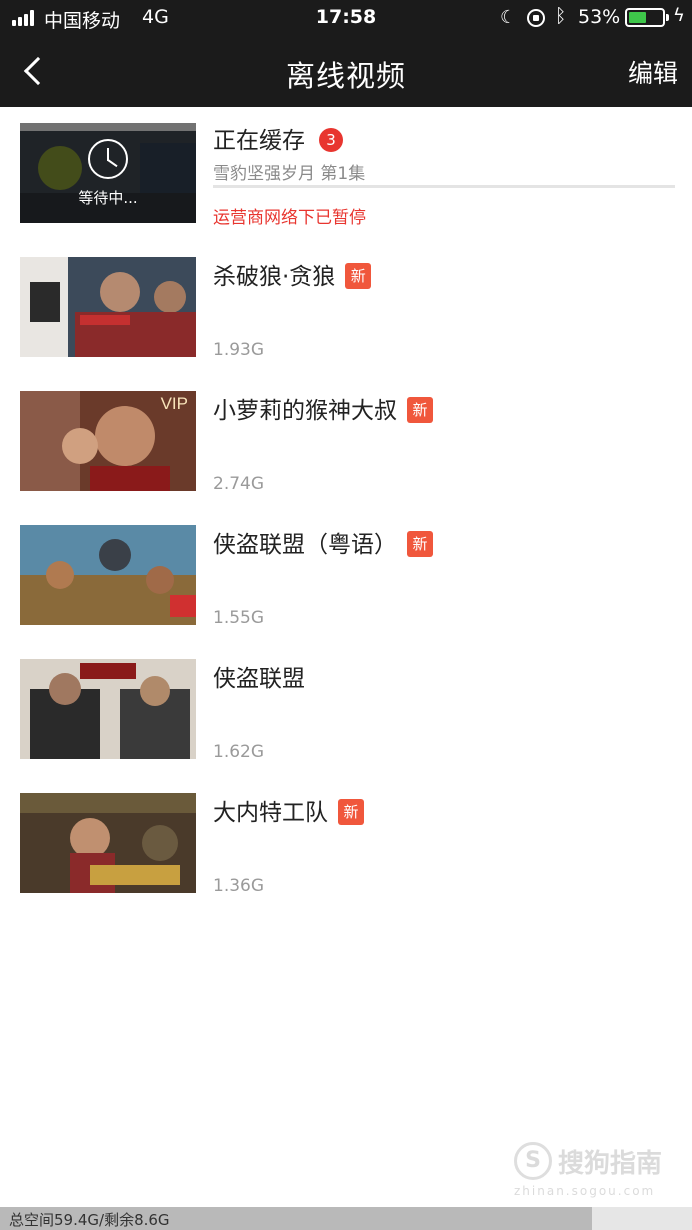 Image resolution: width=692 pixels, height=1230 pixels. I want to click on caching-count-badge: 3, so click(331, 140).